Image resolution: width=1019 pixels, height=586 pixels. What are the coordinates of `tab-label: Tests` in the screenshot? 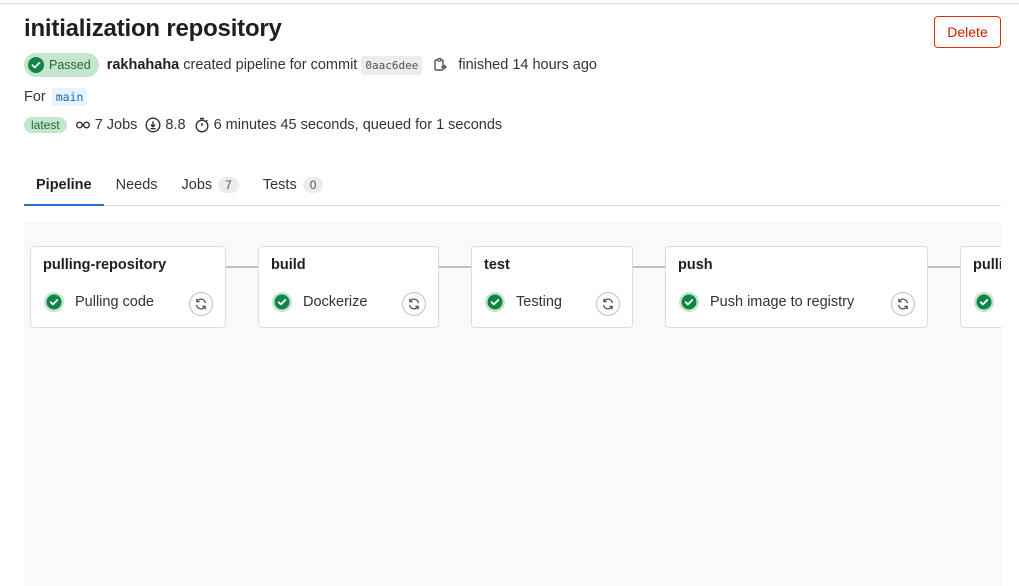 It's located at (279, 185).